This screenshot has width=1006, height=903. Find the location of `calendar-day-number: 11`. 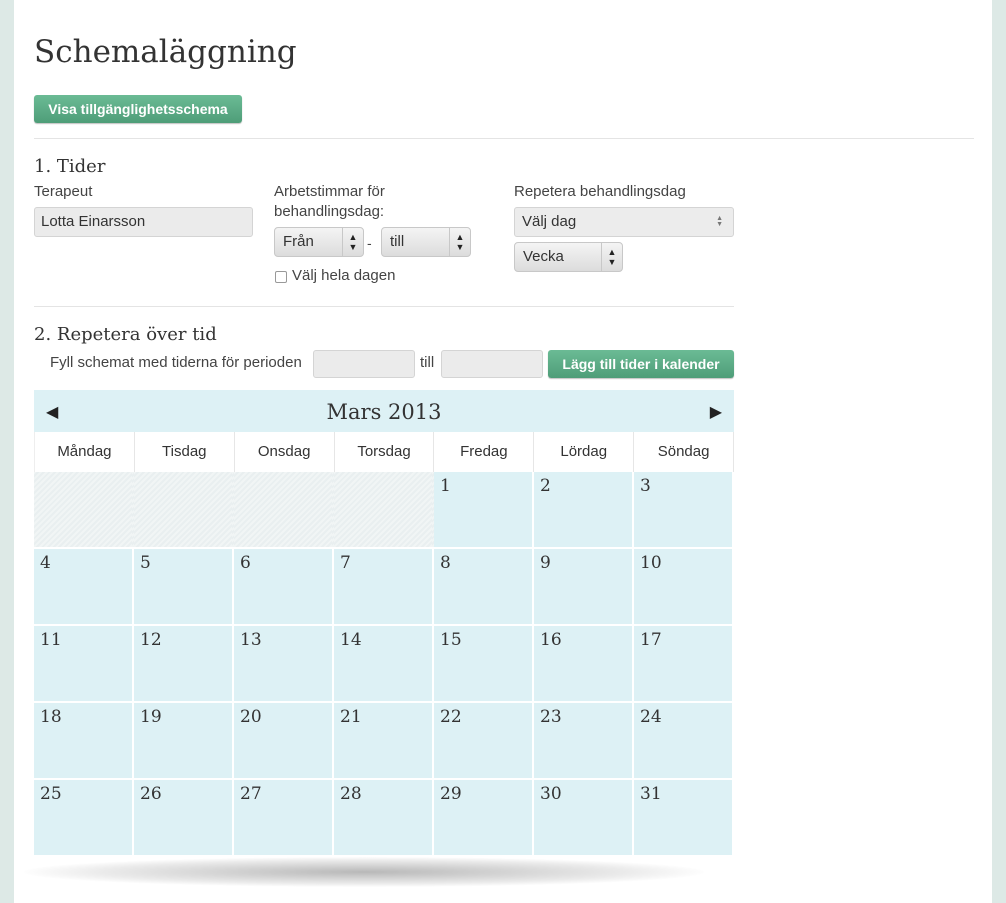

calendar-day-number: 11 is located at coordinates (51, 640).